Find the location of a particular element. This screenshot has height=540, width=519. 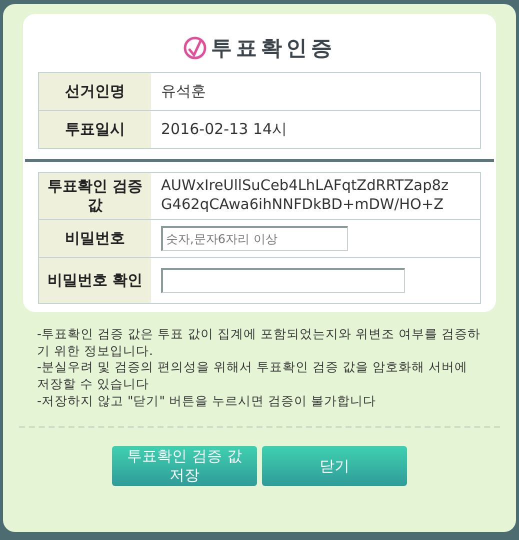

row-label: 투표일시 is located at coordinates (95, 129).